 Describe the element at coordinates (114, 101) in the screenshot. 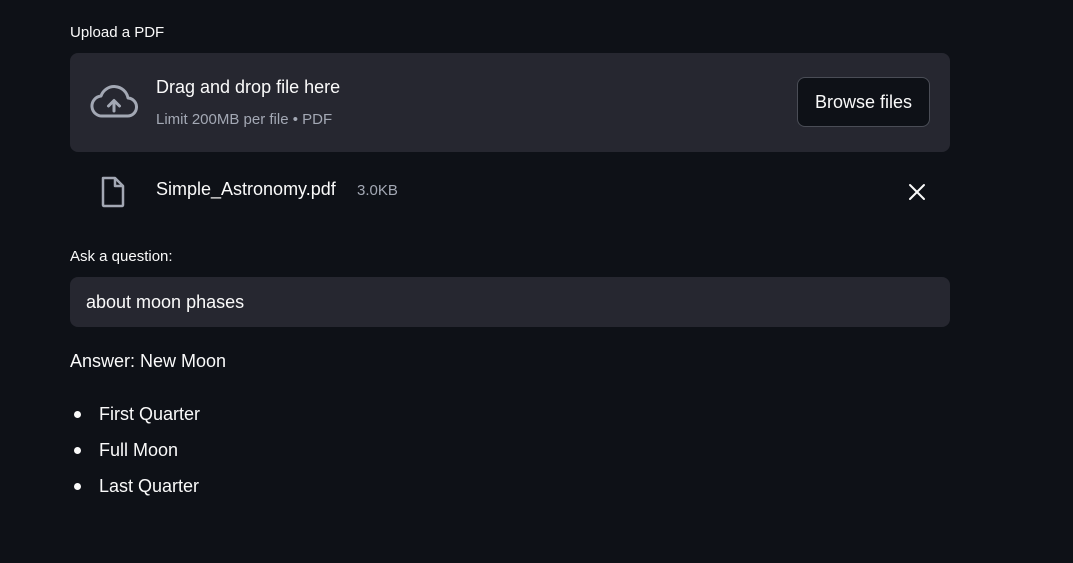

I see `cloud-upload-icon` at that location.